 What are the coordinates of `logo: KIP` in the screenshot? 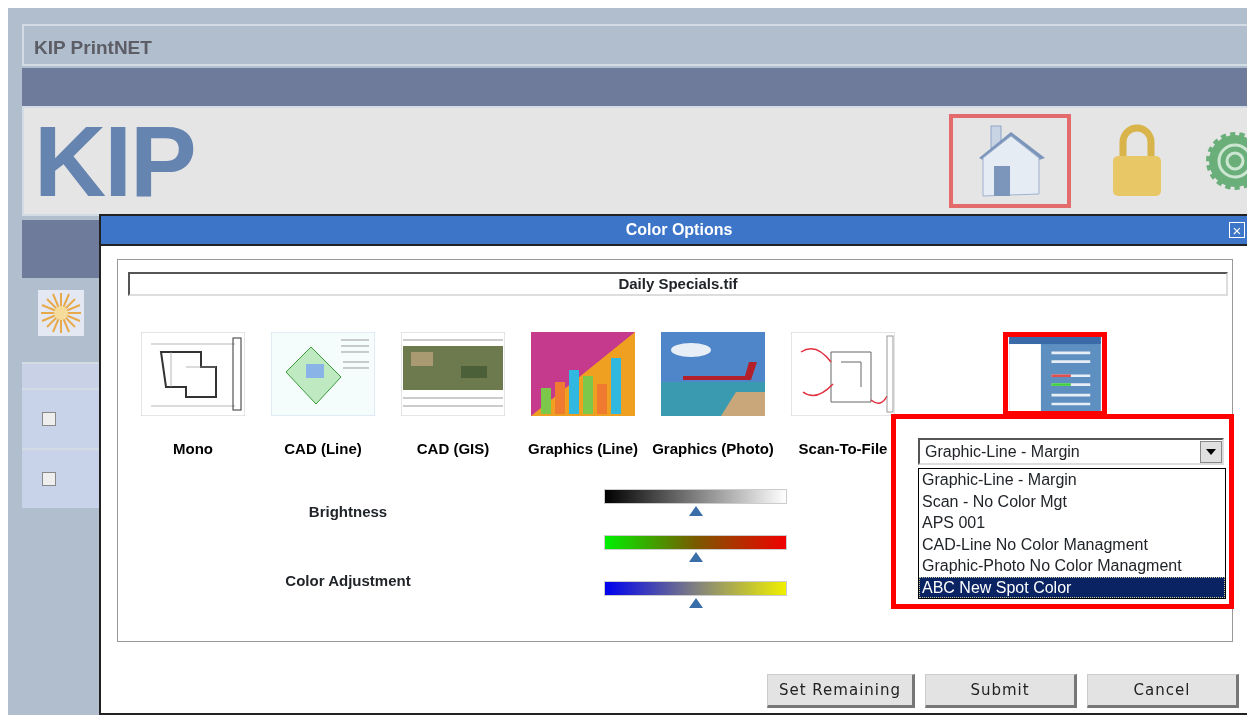 It's located at (114, 161).